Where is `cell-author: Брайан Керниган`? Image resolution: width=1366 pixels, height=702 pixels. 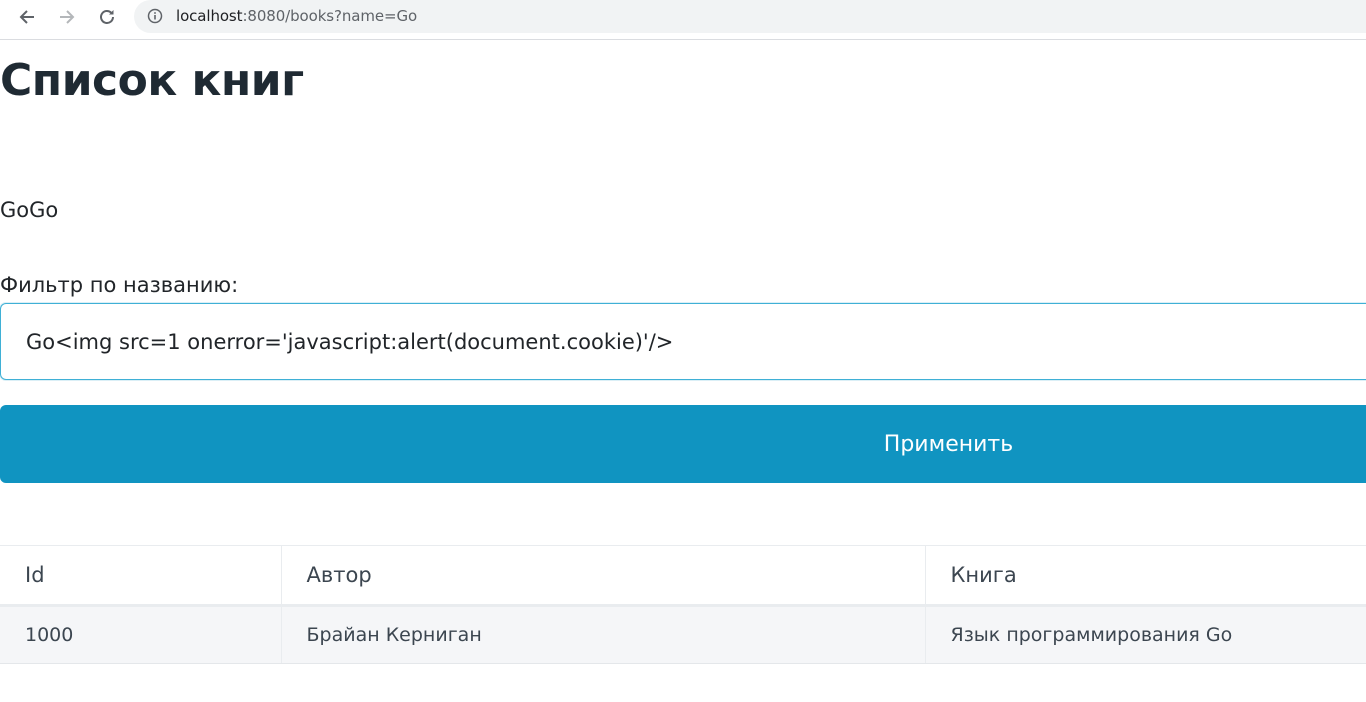 cell-author: Брайан Керниган is located at coordinates (602, 634).